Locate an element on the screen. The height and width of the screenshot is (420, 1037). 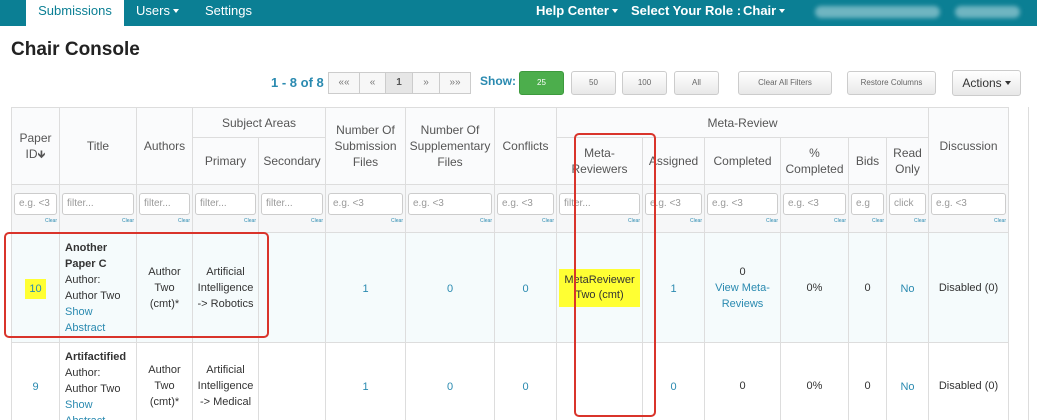
view-meta-reviews-link: View Meta-Reviews is located at coordinates (742, 296).